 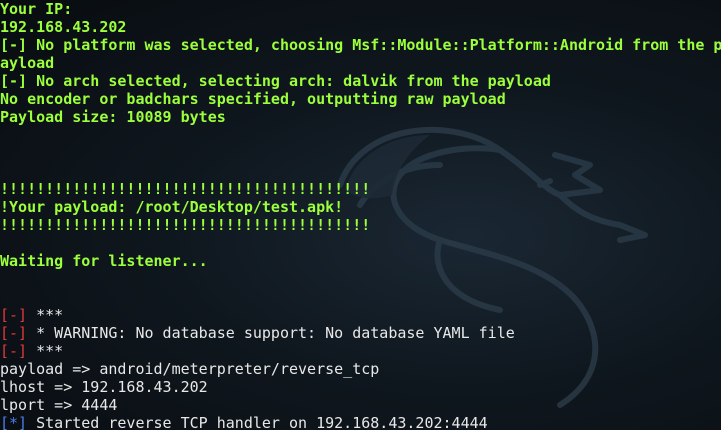 What do you see at coordinates (360, 405) in the screenshot?
I see `terminal-line: lport => 4444` at bounding box center [360, 405].